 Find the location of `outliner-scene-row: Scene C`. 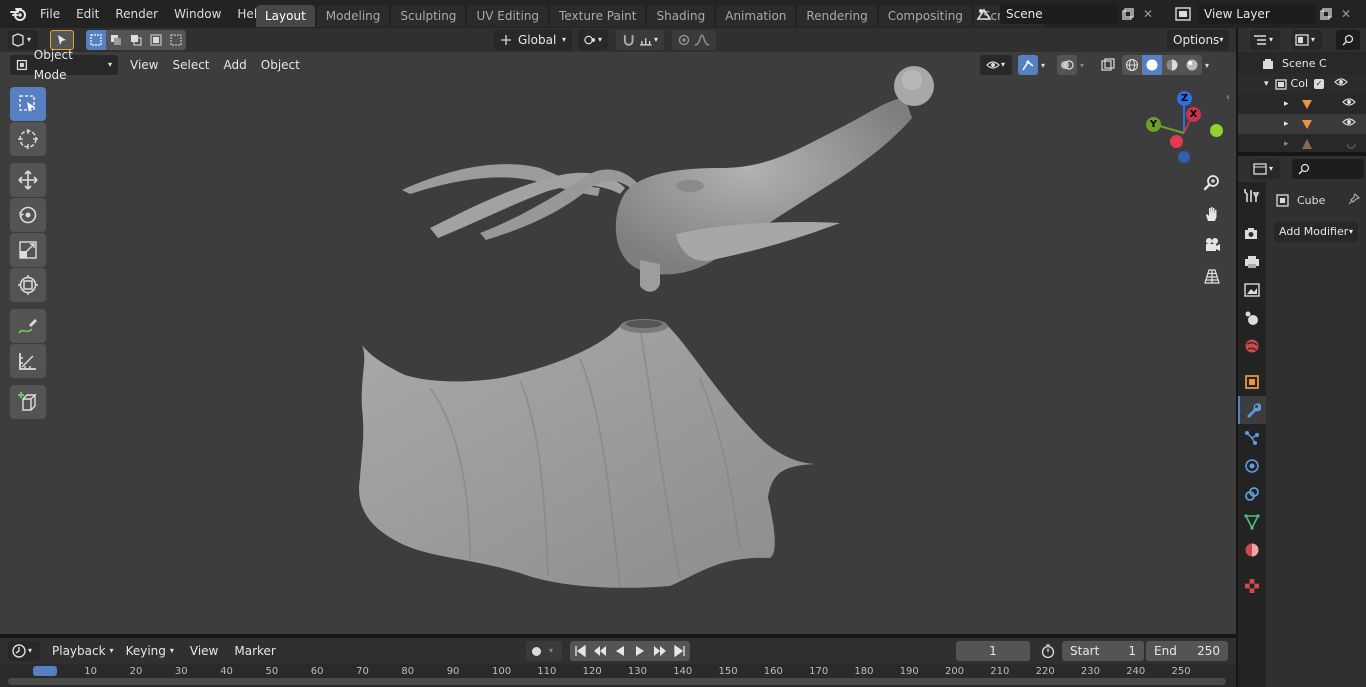

outliner-scene-row: Scene C is located at coordinates (1302, 64).